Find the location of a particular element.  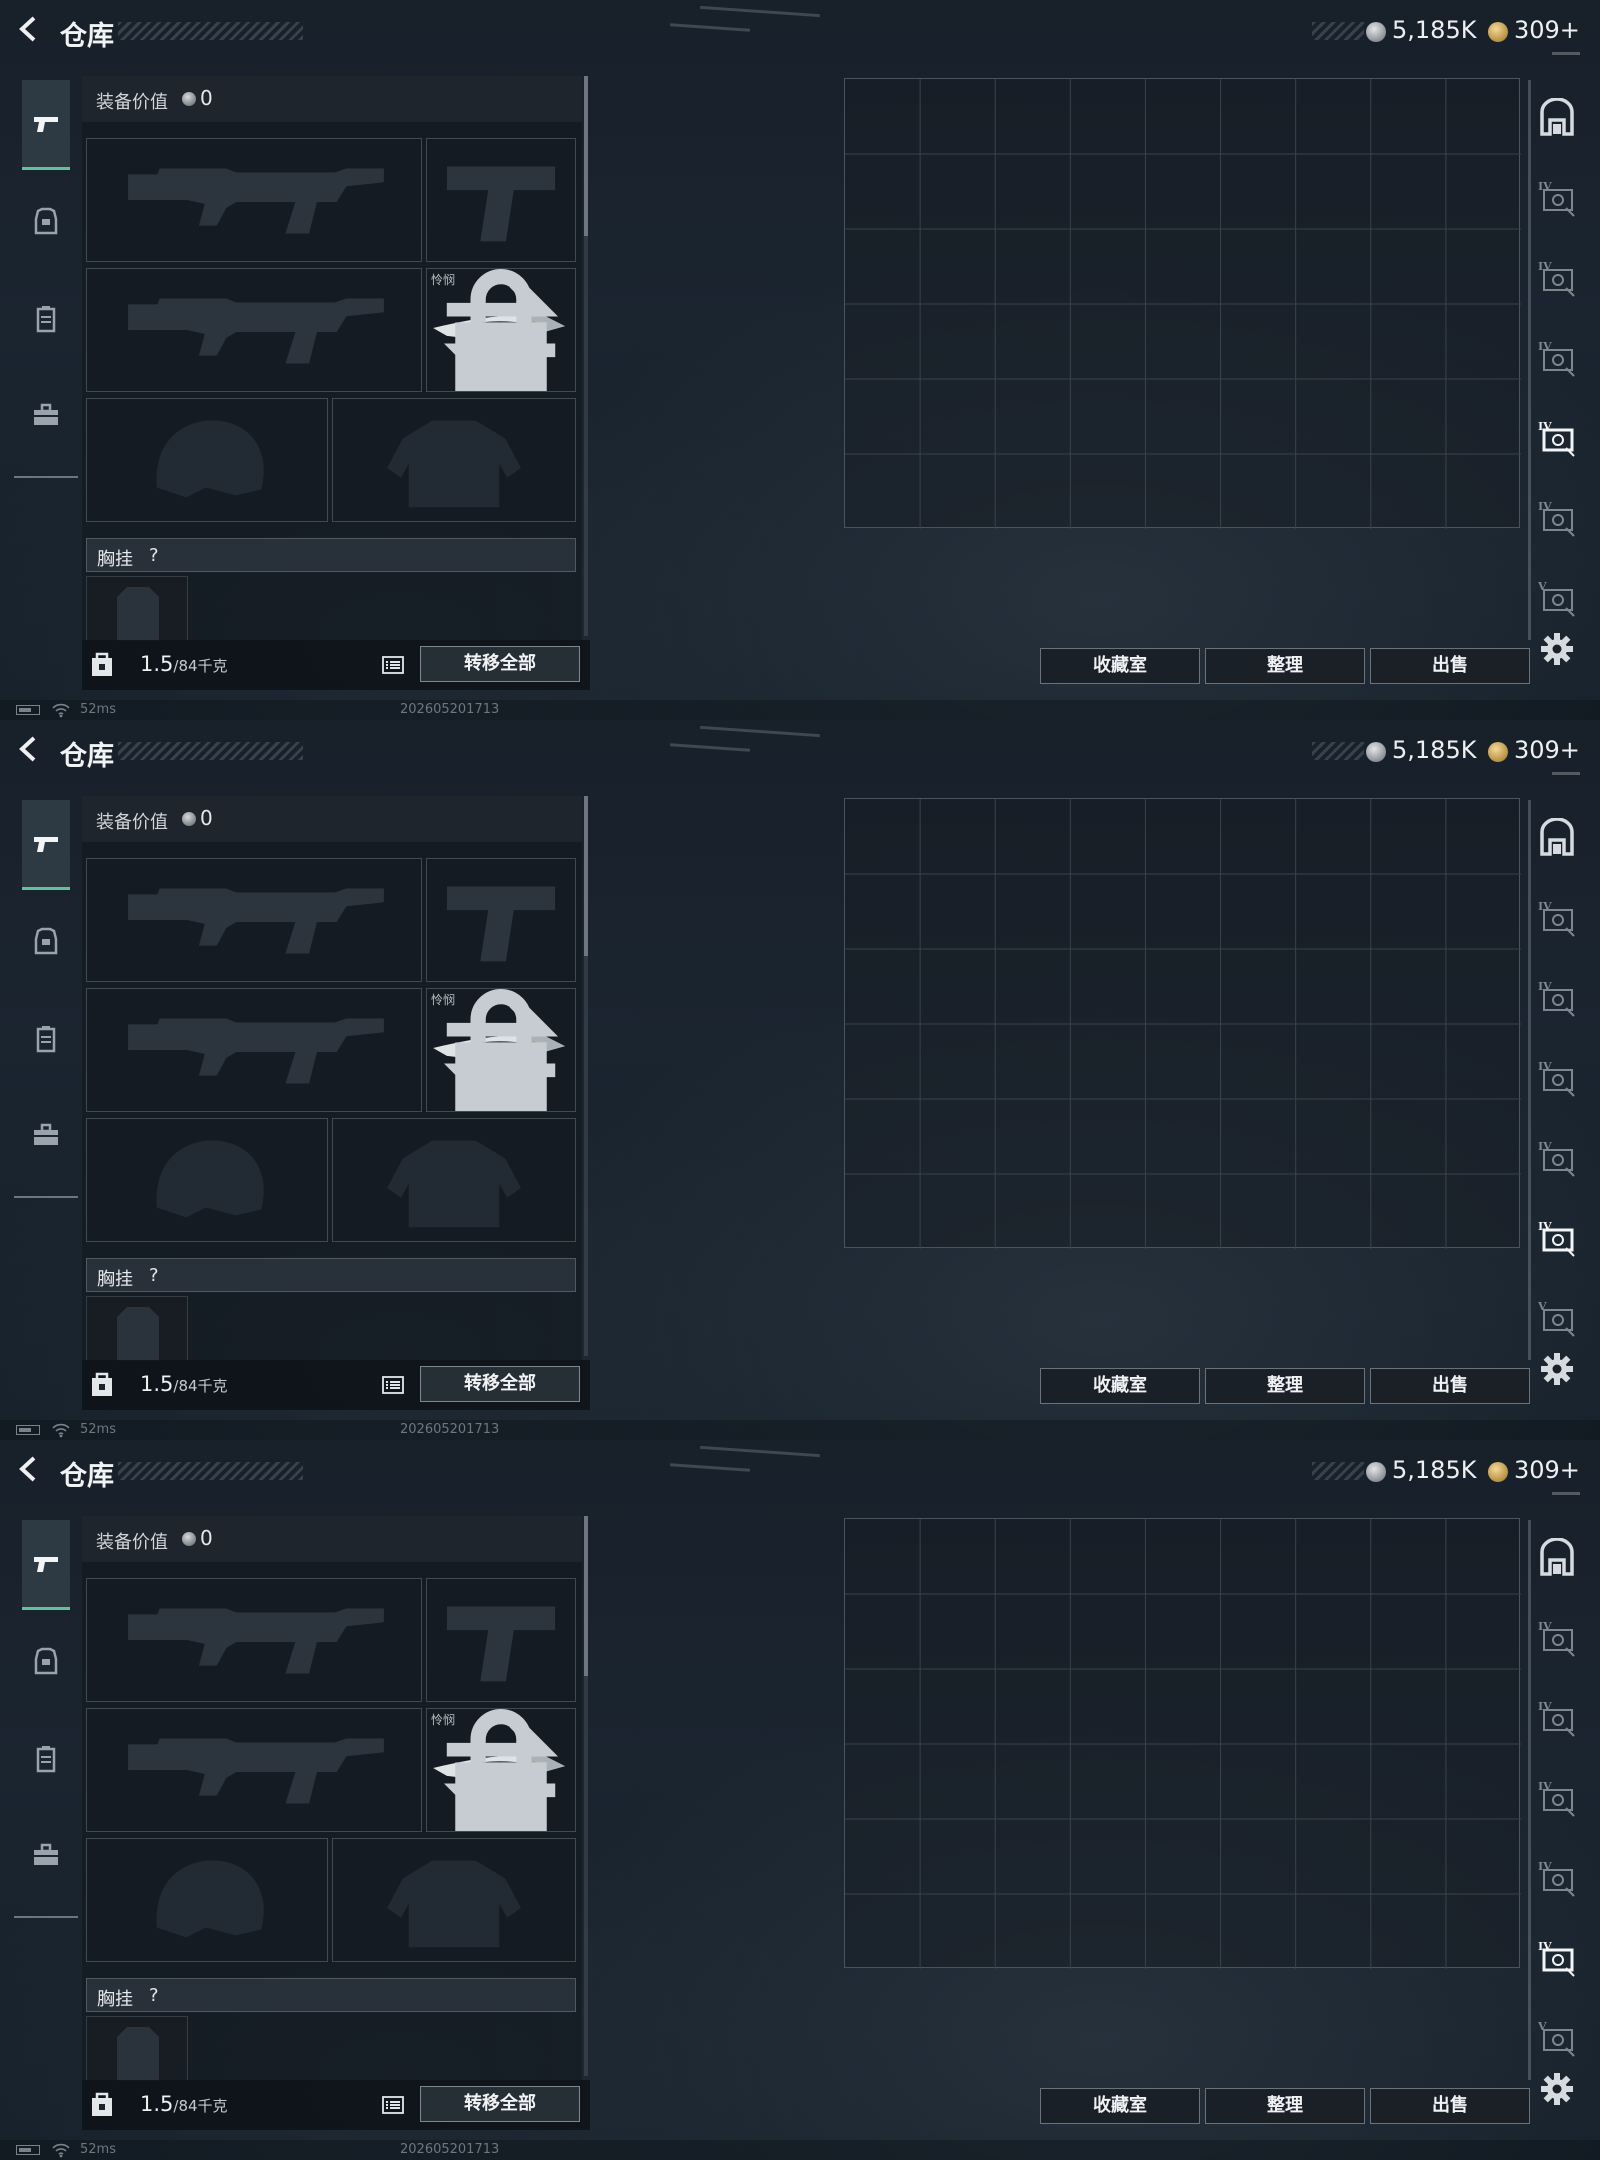

title-decoration is located at coordinates (210, 31).